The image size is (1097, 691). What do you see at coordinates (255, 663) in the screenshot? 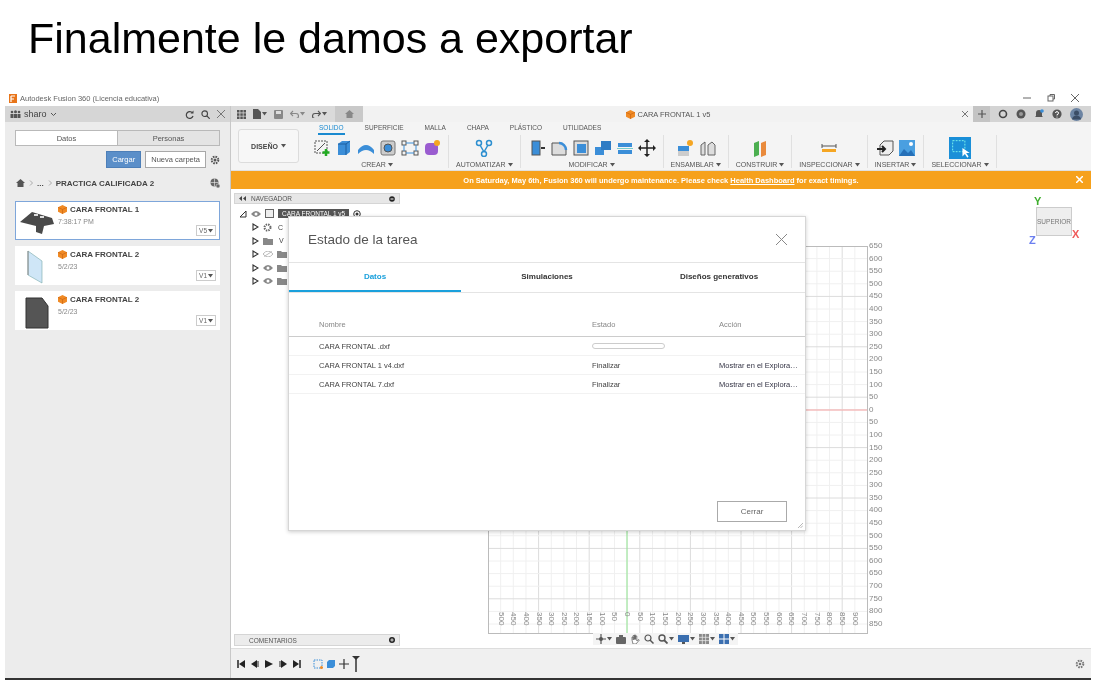
I see `previous-step-icon` at bounding box center [255, 663].